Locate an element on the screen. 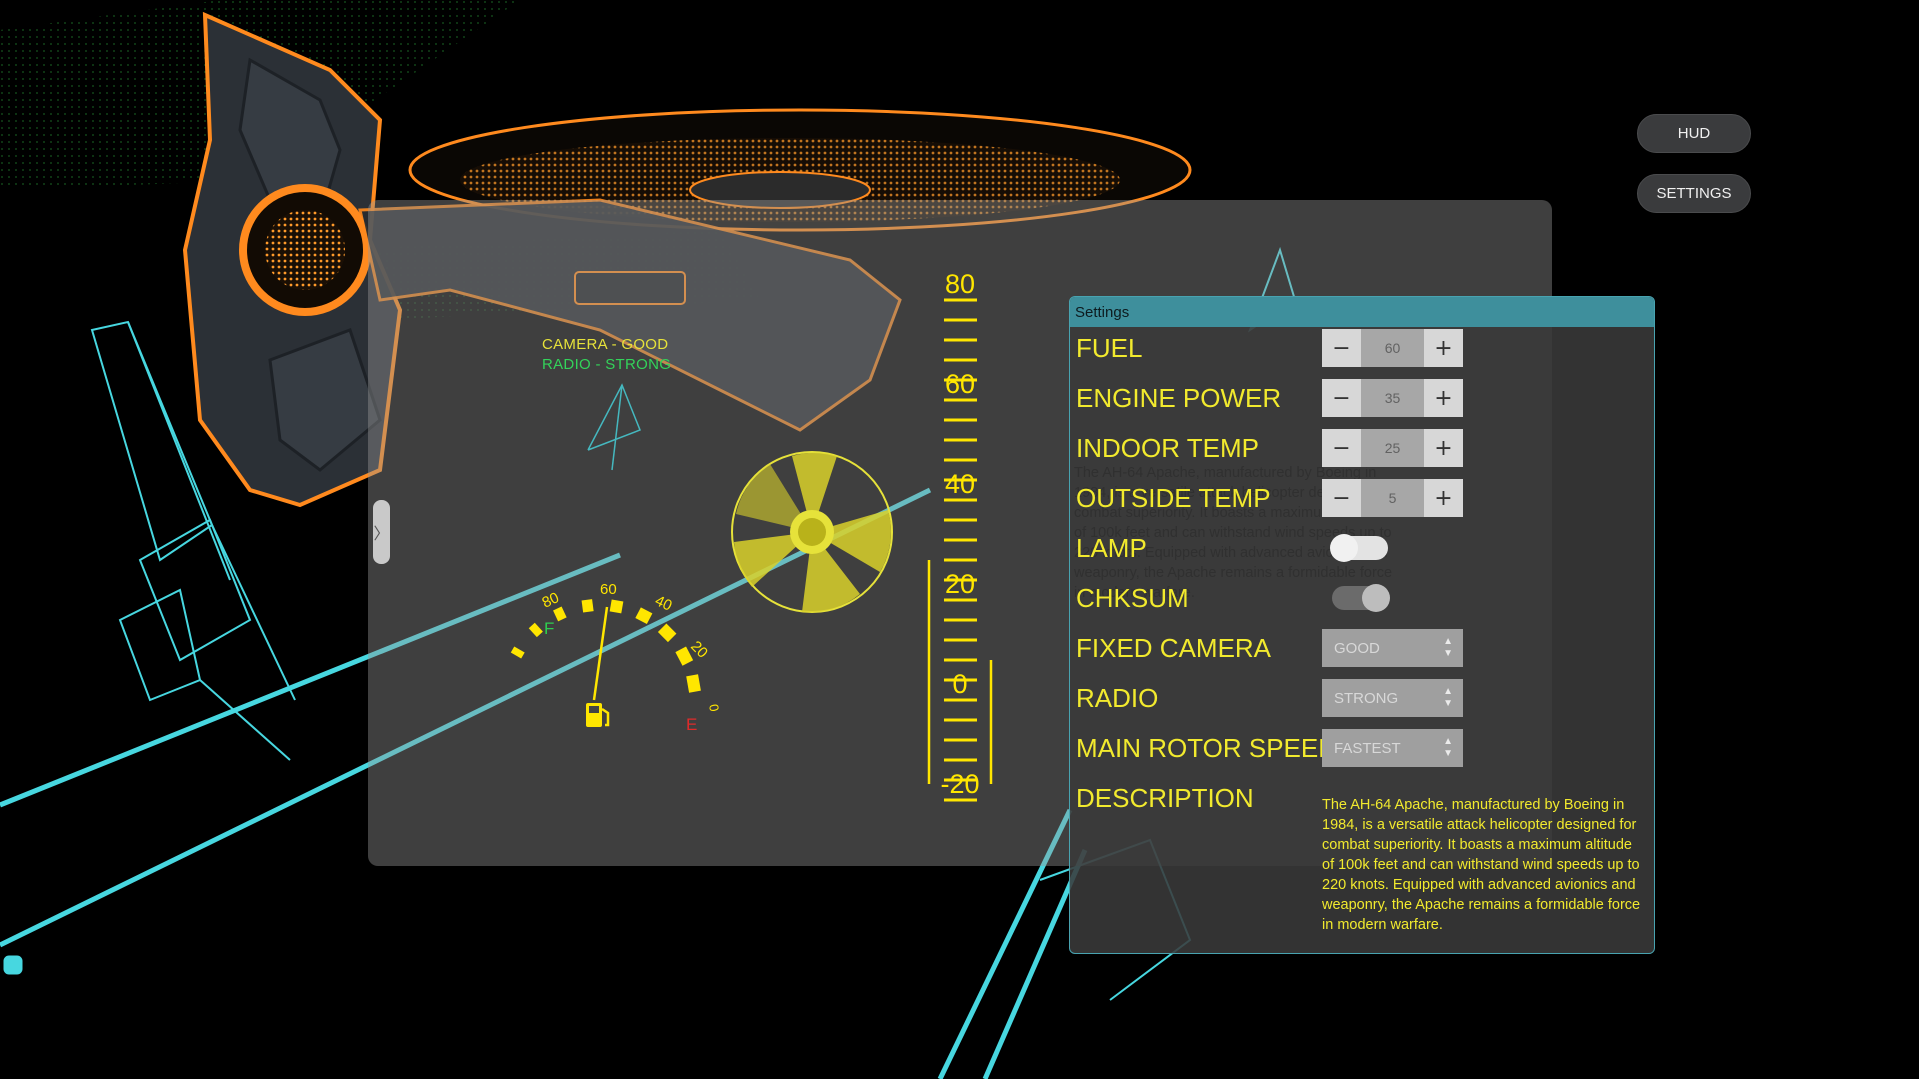 The height and width of the screenshot is (1079, 1919). fuel-stepper: − 60 + is located at coordinates (1392, 348).